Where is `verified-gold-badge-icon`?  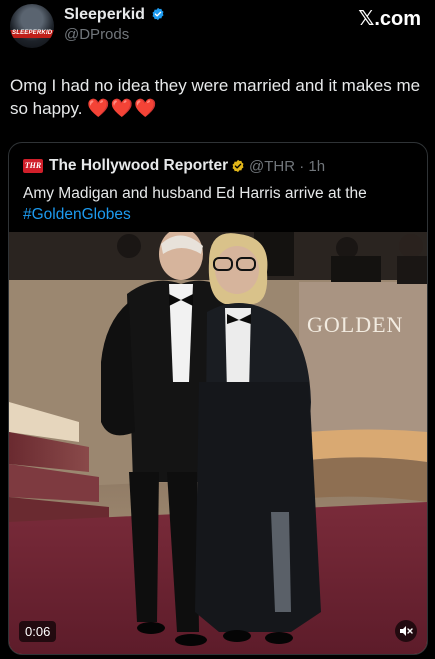 verified-gold-badge-icon is located at coordinates (238, 166).